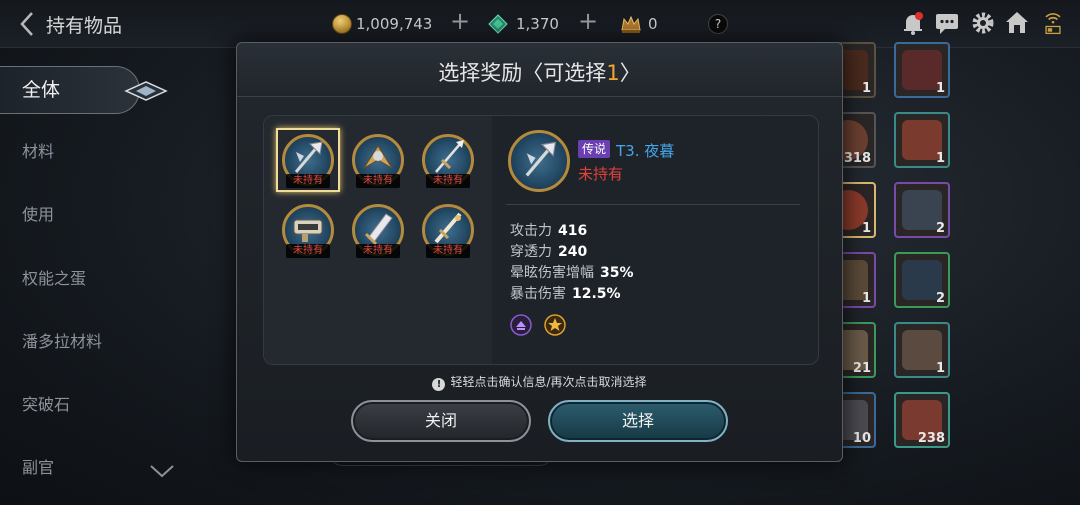 The width and height of the screenshot is (1080, 505). I want to click on sidebar-item-label: 全体, so click(41, 90).